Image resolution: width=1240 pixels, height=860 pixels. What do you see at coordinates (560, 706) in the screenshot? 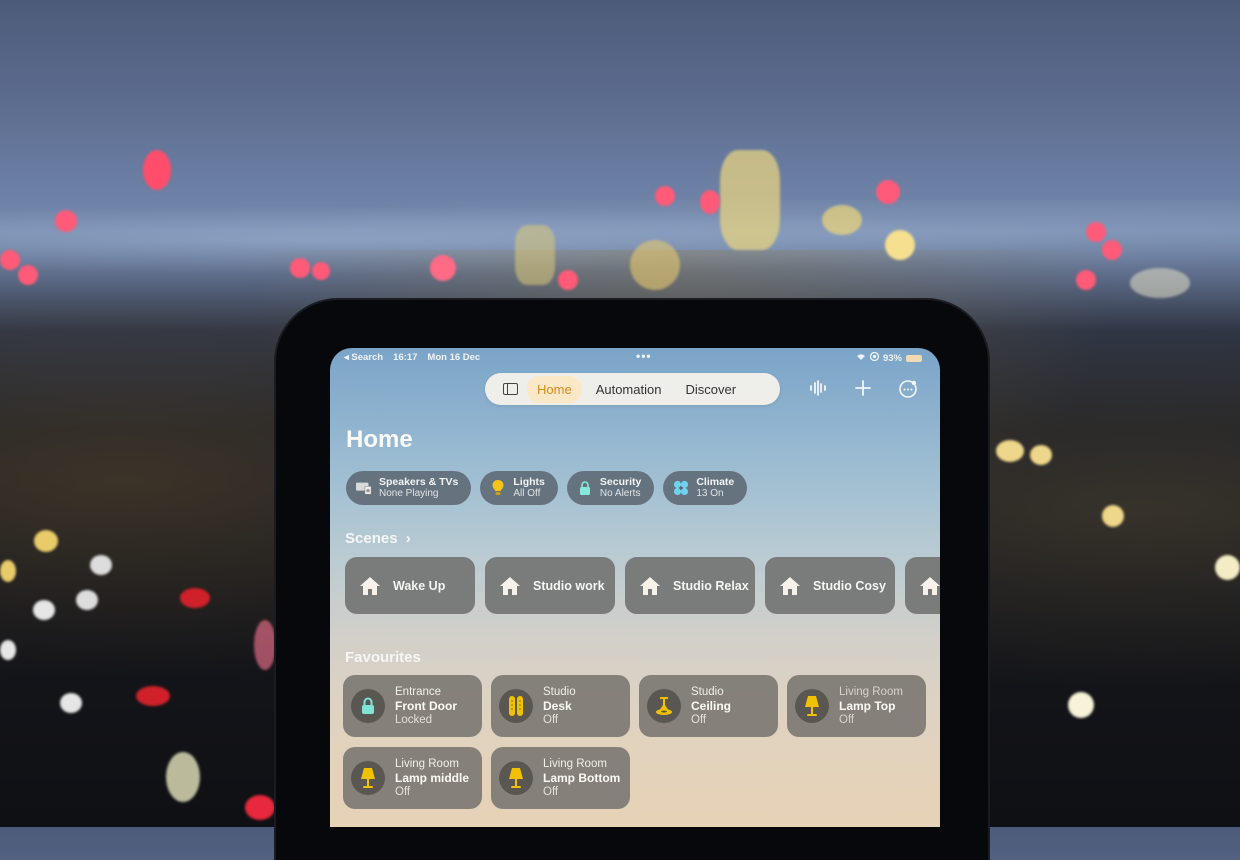
I see `accessory-tile: Studio Desk Off` at bounding box center [560, 706].